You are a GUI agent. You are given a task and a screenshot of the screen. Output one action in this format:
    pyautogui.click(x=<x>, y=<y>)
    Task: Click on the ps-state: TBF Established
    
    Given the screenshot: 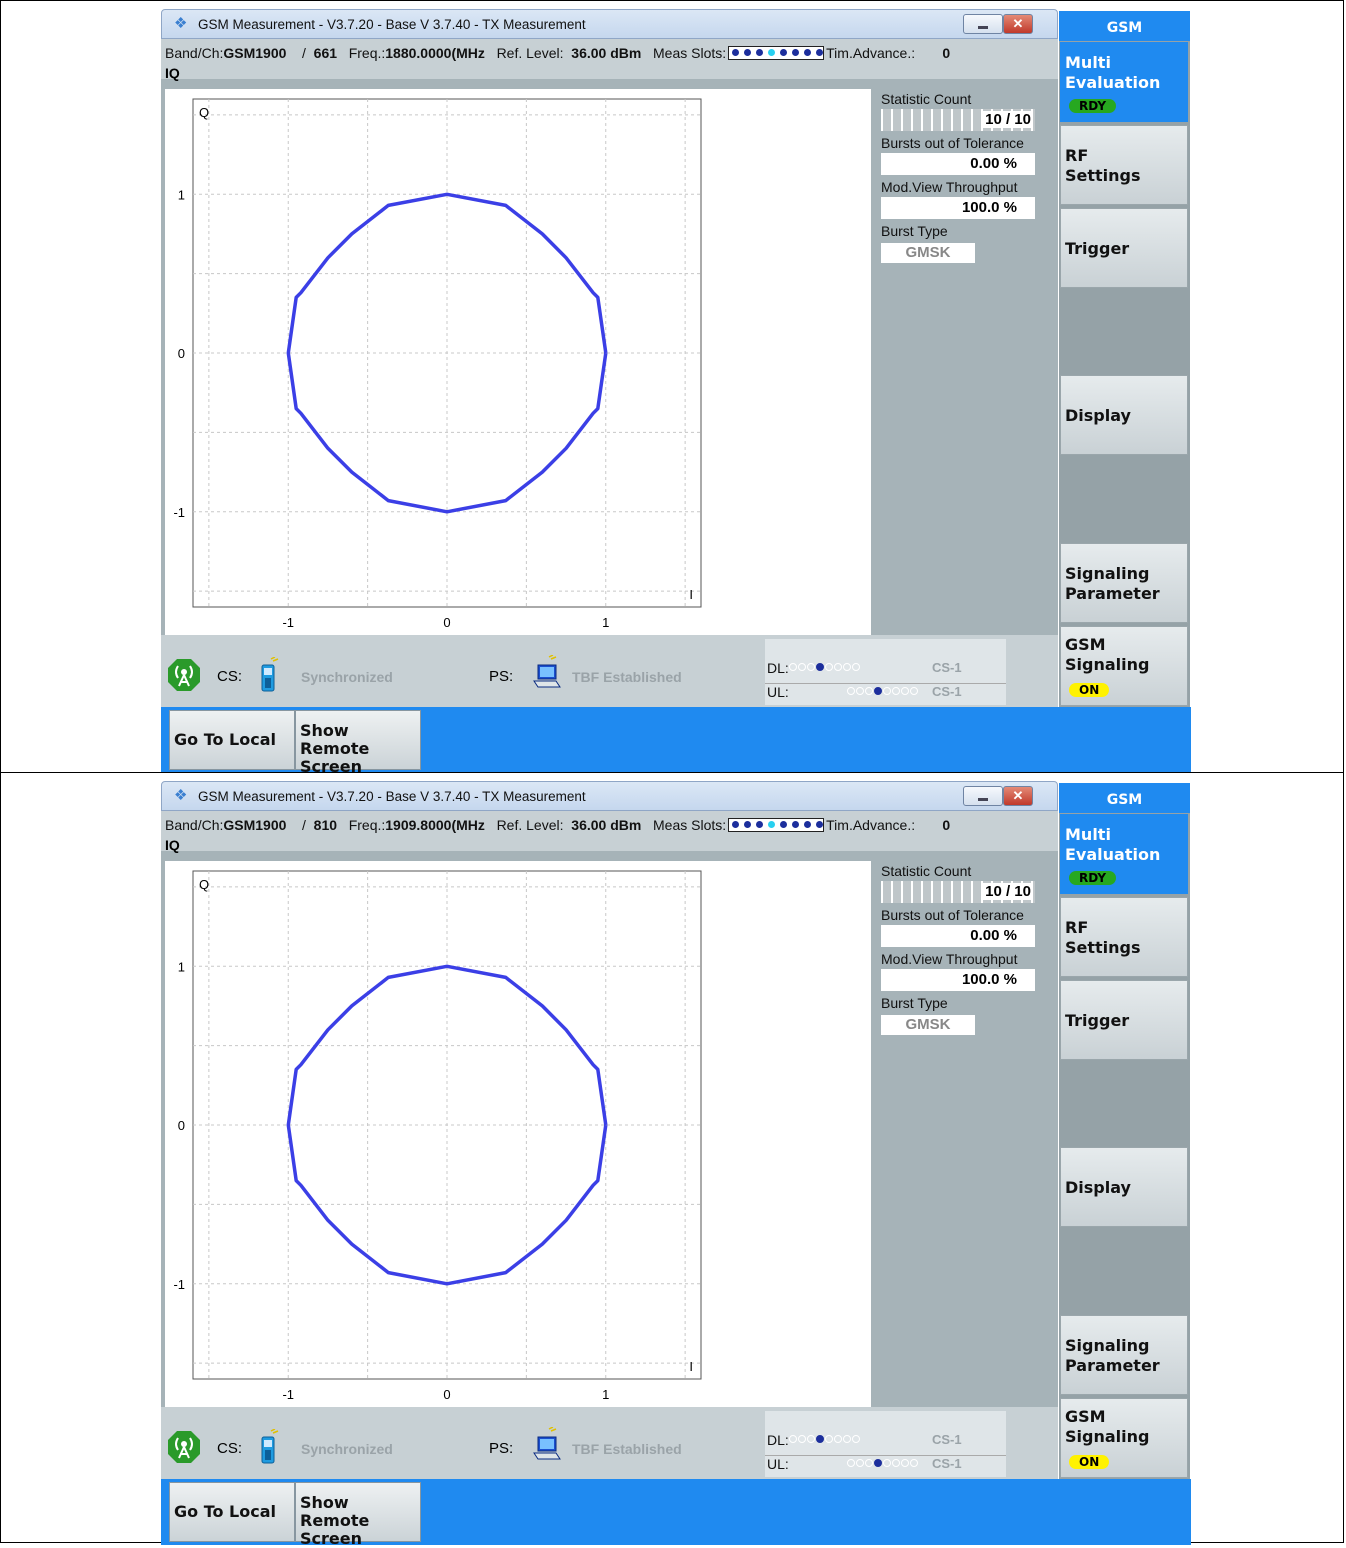 What is the action you would take?
    pyautogui.click(x=627, y=1449)
    